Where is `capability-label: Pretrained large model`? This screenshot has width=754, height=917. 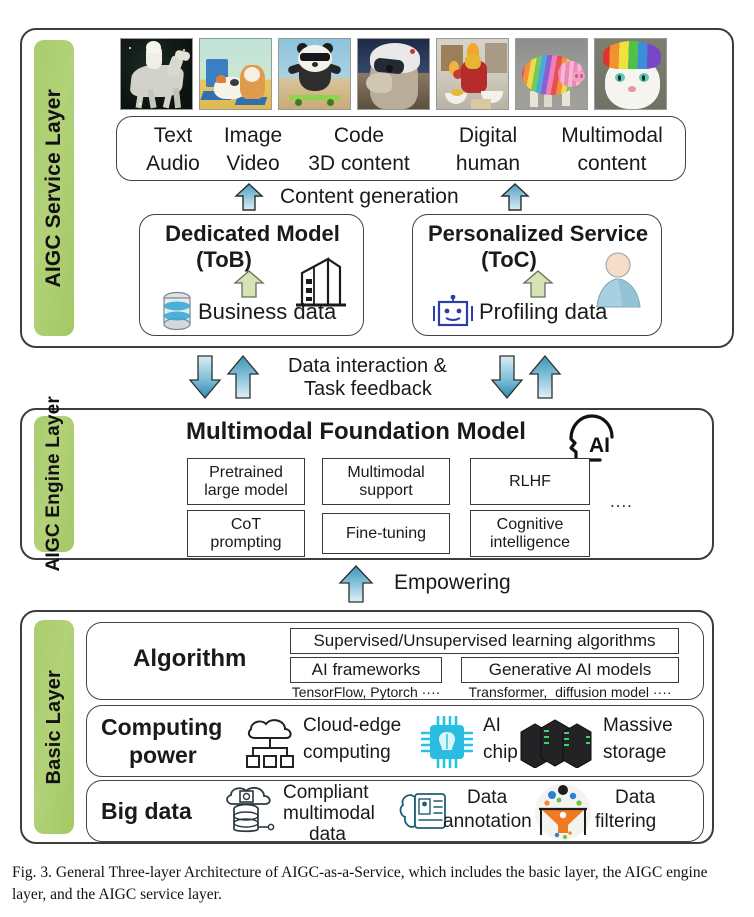 capability-label: Pretrained large model is located at coordinates (246, 481).